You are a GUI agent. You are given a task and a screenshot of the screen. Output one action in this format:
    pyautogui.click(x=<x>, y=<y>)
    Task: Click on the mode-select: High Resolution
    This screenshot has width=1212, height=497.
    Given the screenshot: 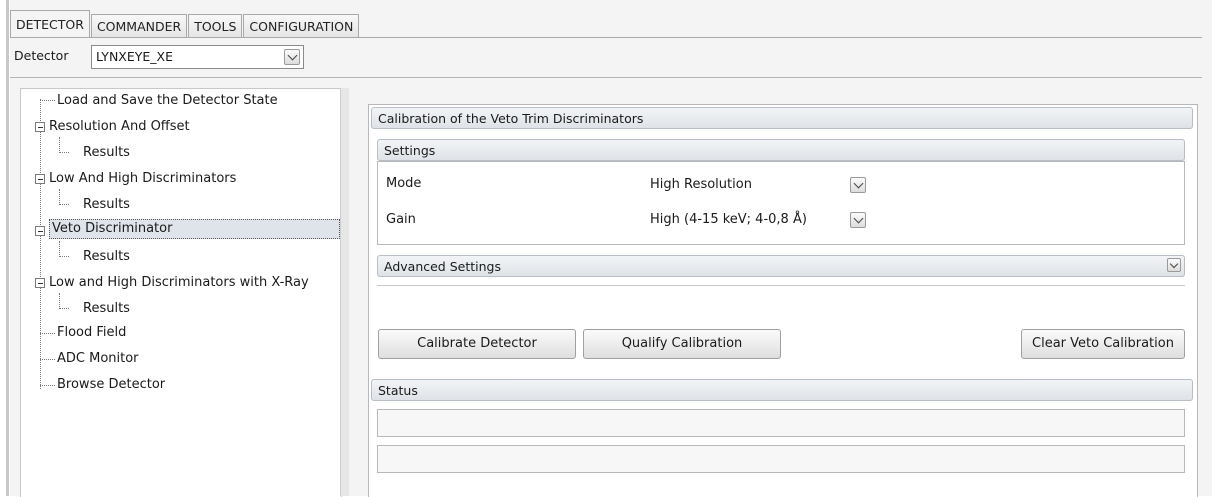 What is the action you would take?
    pyautogui.click(x=758, y=186)
    